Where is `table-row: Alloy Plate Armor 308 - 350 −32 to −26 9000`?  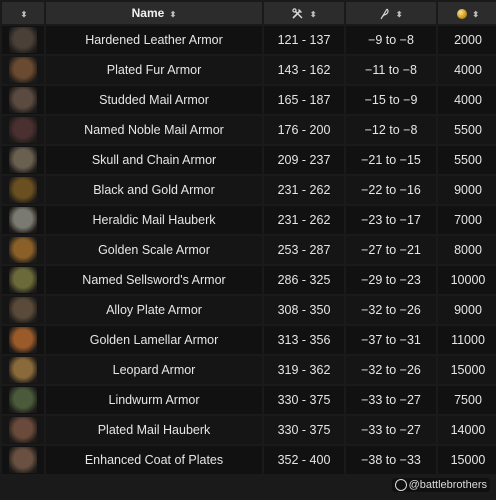
table-row: Alloy Plate Armor 308 - 350 −32 to −26 9000 is located at coordinates (249, 310).